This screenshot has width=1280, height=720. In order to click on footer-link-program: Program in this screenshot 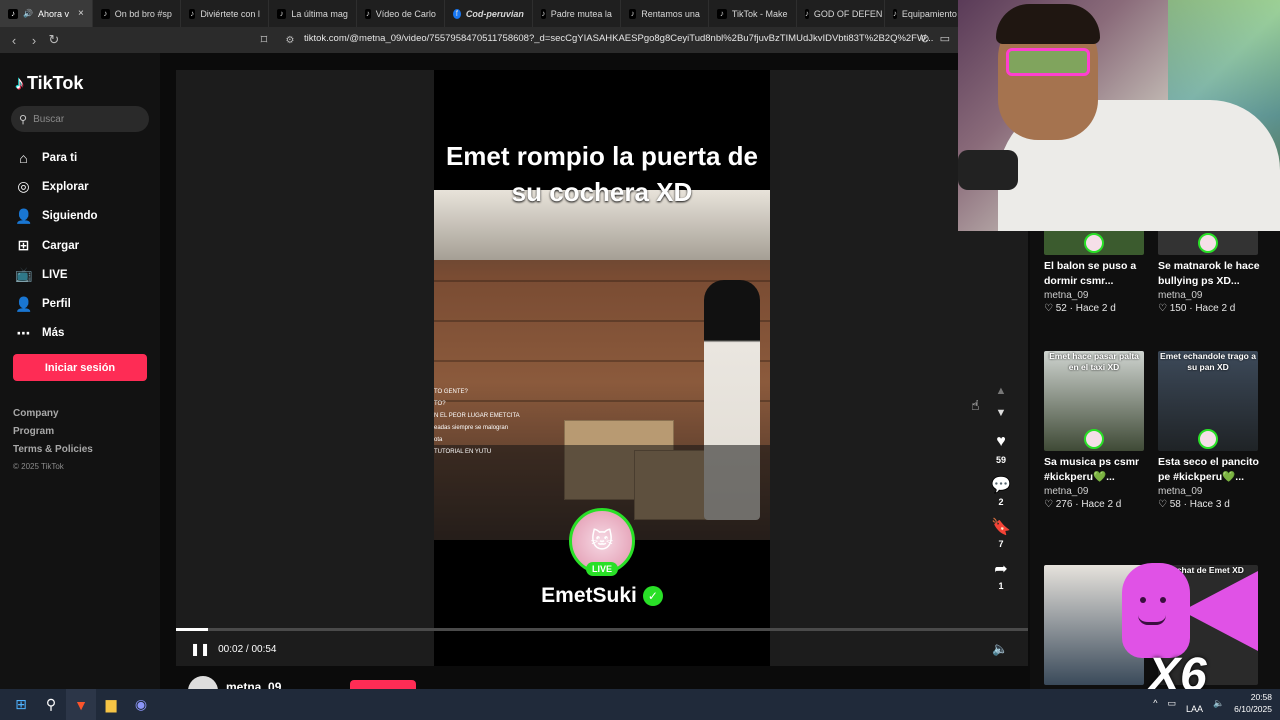, I will do `click(53, 435)`.